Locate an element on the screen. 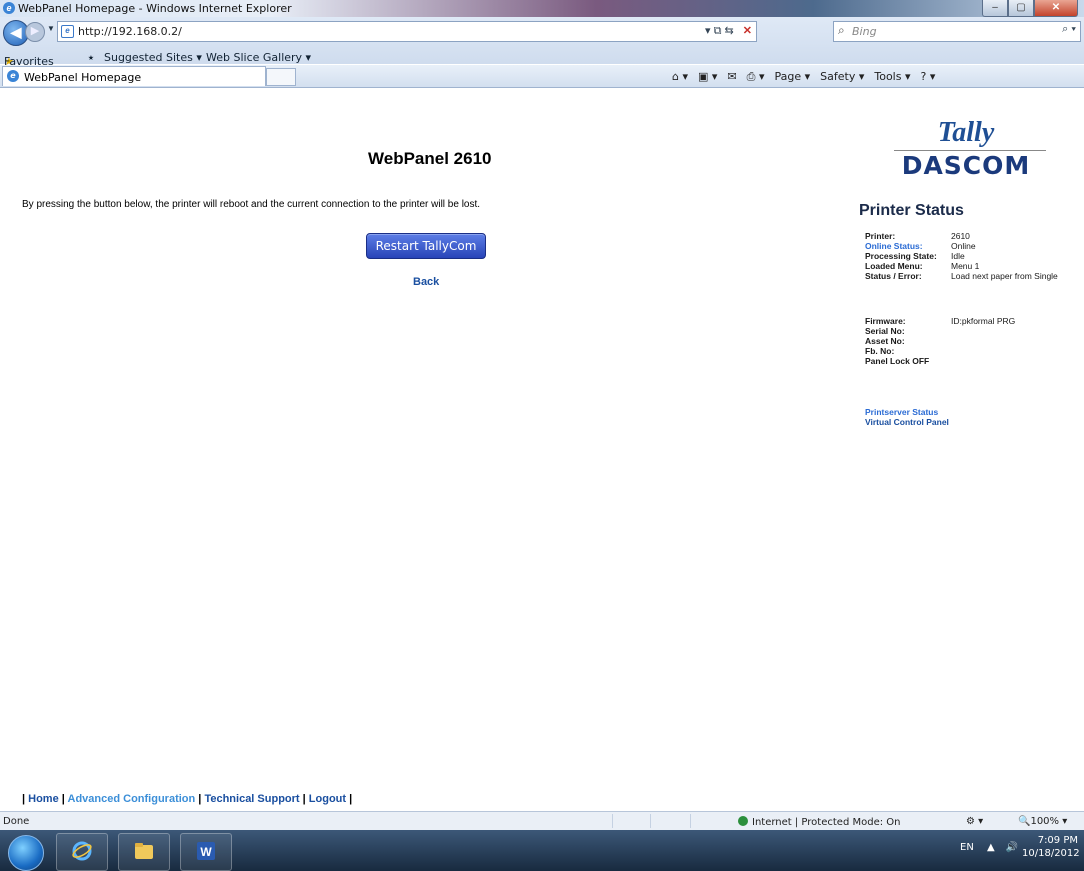 The height and width of the screenshot is (871, 1084). footer-support-link: Technical Support is located at coordinates (251, 799).